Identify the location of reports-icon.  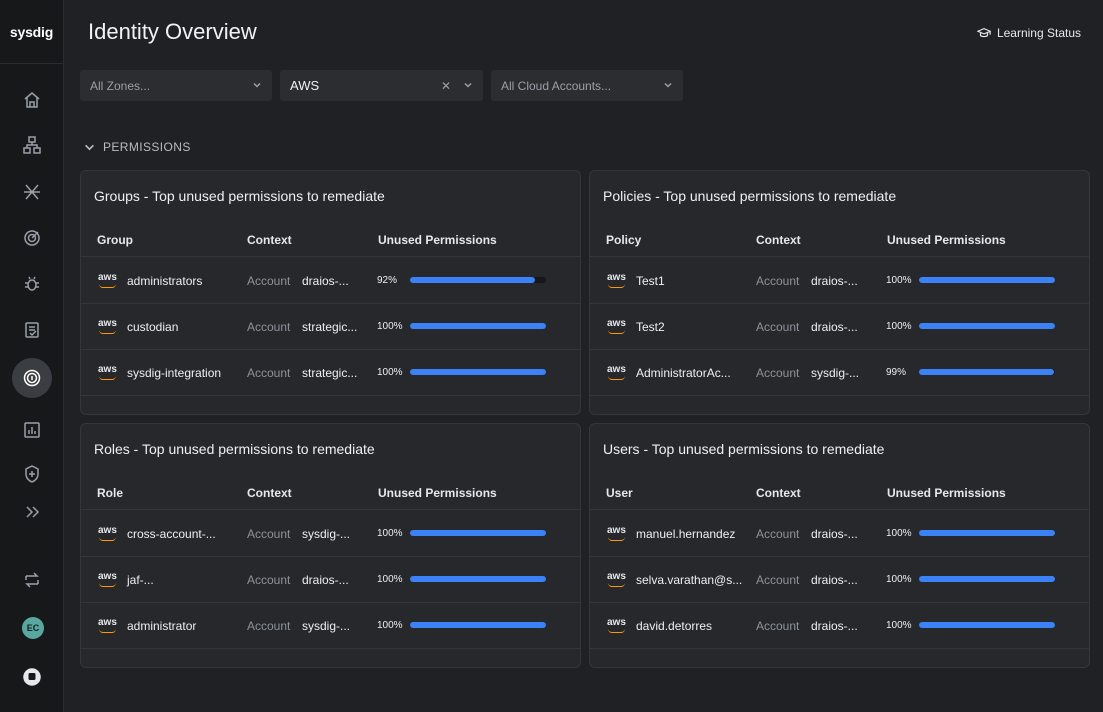
(32, 430).